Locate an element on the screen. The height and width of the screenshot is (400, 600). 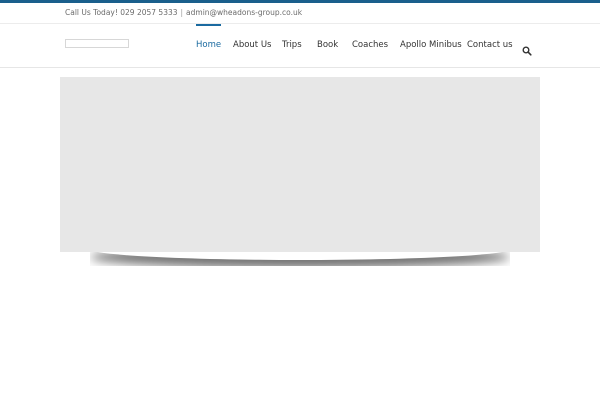
slider-shadow is located at coordinates (300, 259).